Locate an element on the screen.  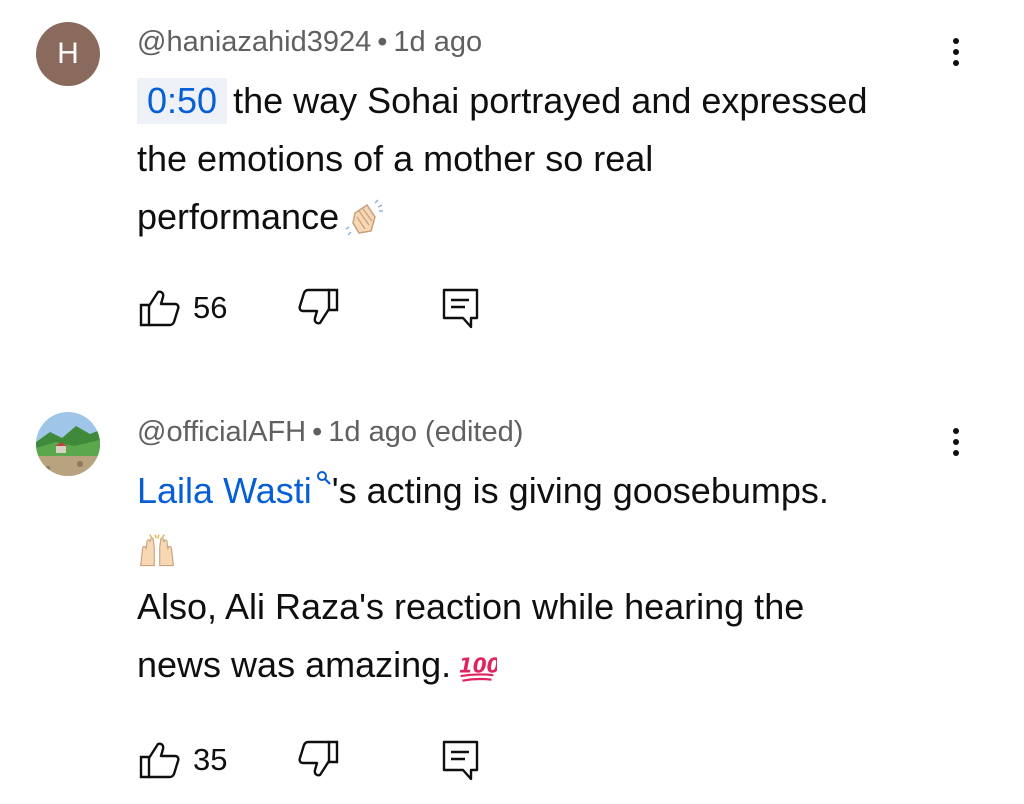
like-count: 35 is located at coordinates (210, 759).